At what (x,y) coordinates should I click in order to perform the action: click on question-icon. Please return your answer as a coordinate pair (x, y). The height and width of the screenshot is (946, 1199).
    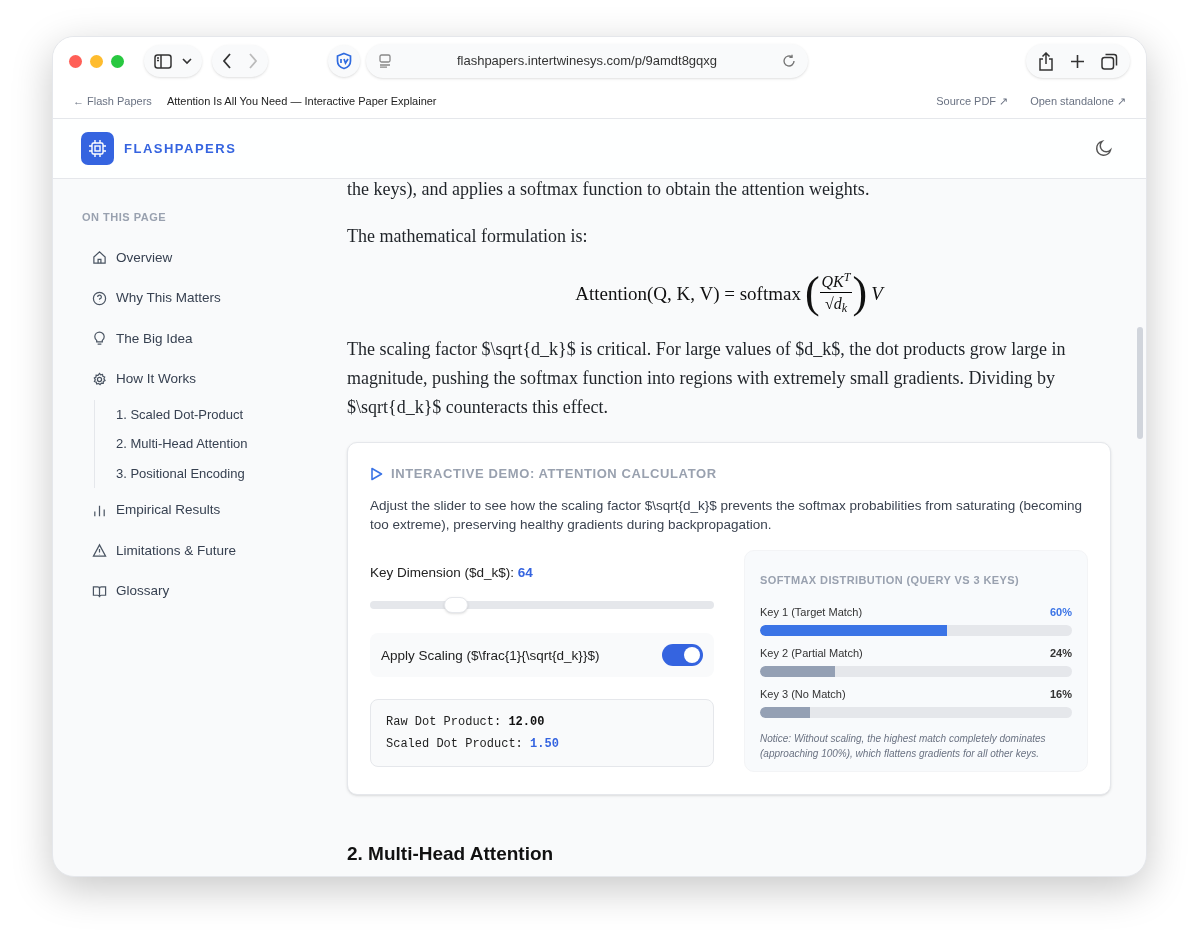
    Looking at the image, I should click on (99, 298).